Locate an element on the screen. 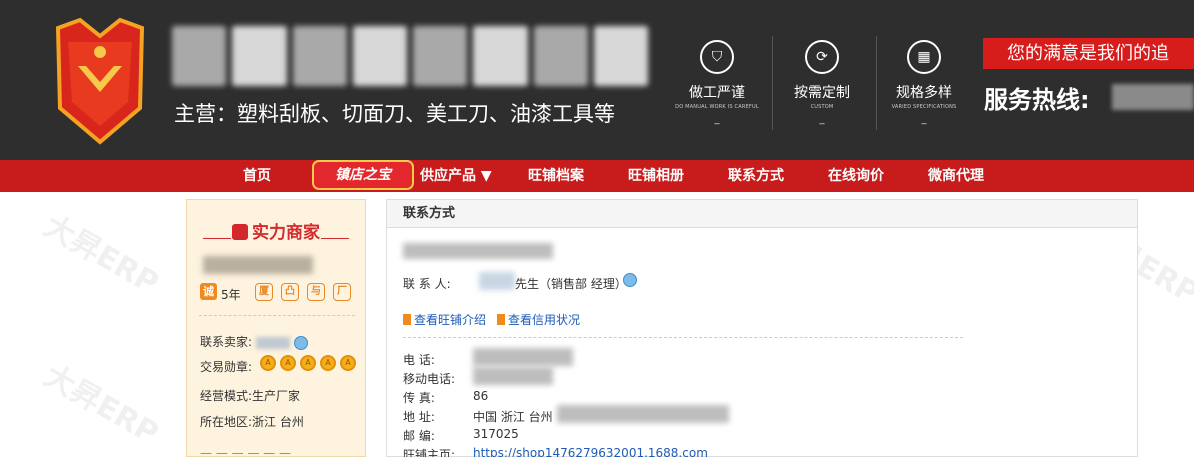 The height and width of the screenshot is (457, 1194). main-nav: 首页 供应产品 ▼ 旺铺档案 旺铺相册 联系方式 在线询价 微商代理 is located at coordinates (597, 176).